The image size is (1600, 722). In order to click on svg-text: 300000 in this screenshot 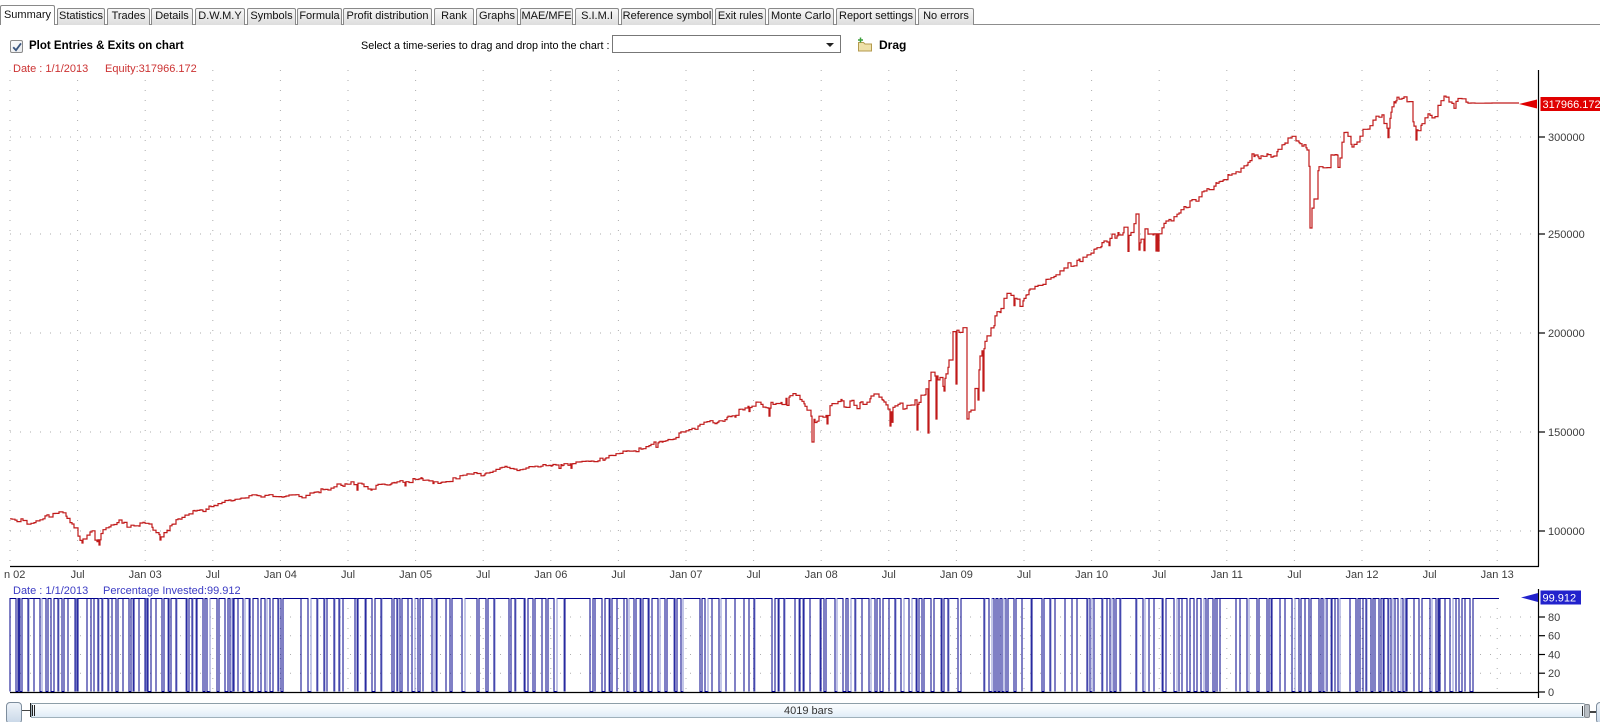, I will do `click(1566, 138)`.